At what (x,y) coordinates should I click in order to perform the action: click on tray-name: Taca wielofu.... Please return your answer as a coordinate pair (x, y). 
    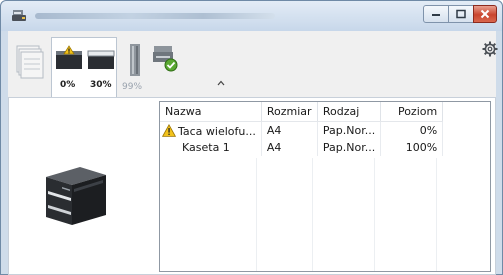
    Looking at the image, I should click on (217, 131).